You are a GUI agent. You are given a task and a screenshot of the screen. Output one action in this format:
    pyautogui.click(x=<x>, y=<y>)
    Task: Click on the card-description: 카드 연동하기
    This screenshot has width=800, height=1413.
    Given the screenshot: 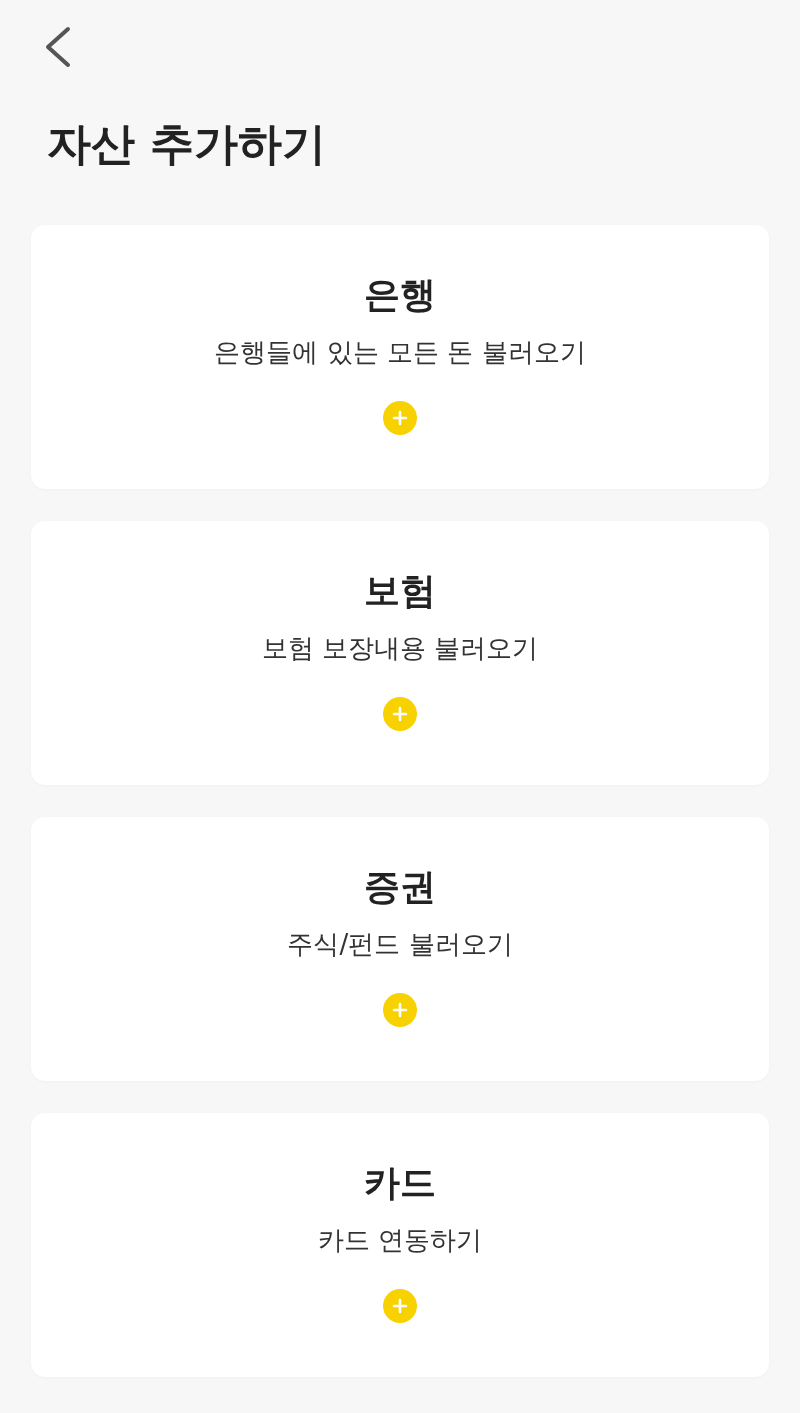 What is the action you would take?
    pyautogui.click(x=400, y=1240)
    